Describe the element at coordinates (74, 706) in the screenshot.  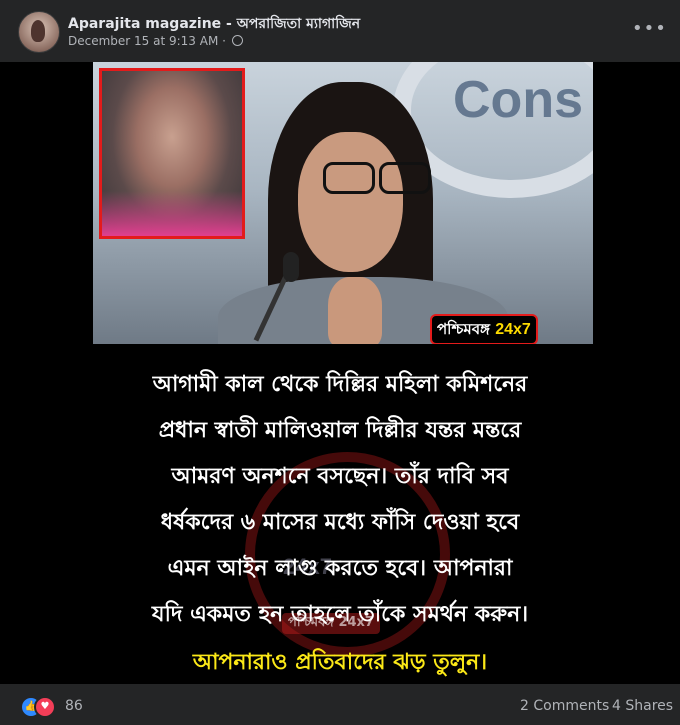
I see `reaction-count: 86` at that location.